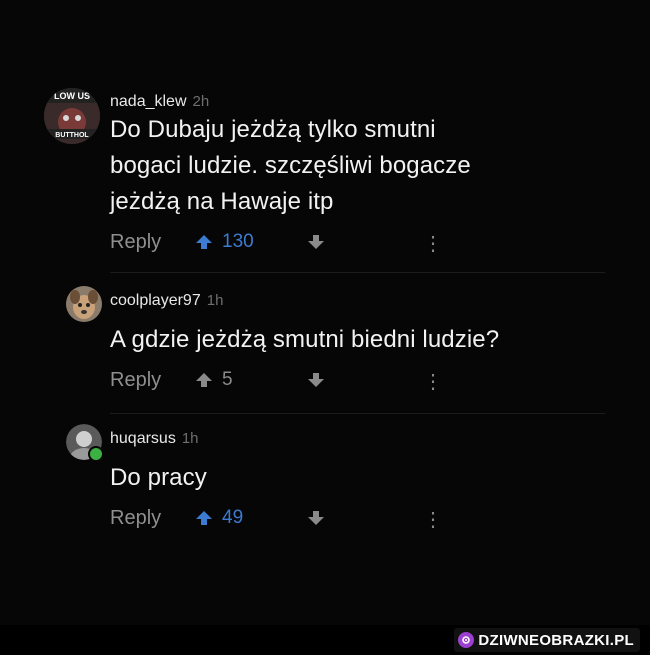 The height and width of the screenshot is (655, 650). I want to click on username: huqarsus, so click(143, 438).